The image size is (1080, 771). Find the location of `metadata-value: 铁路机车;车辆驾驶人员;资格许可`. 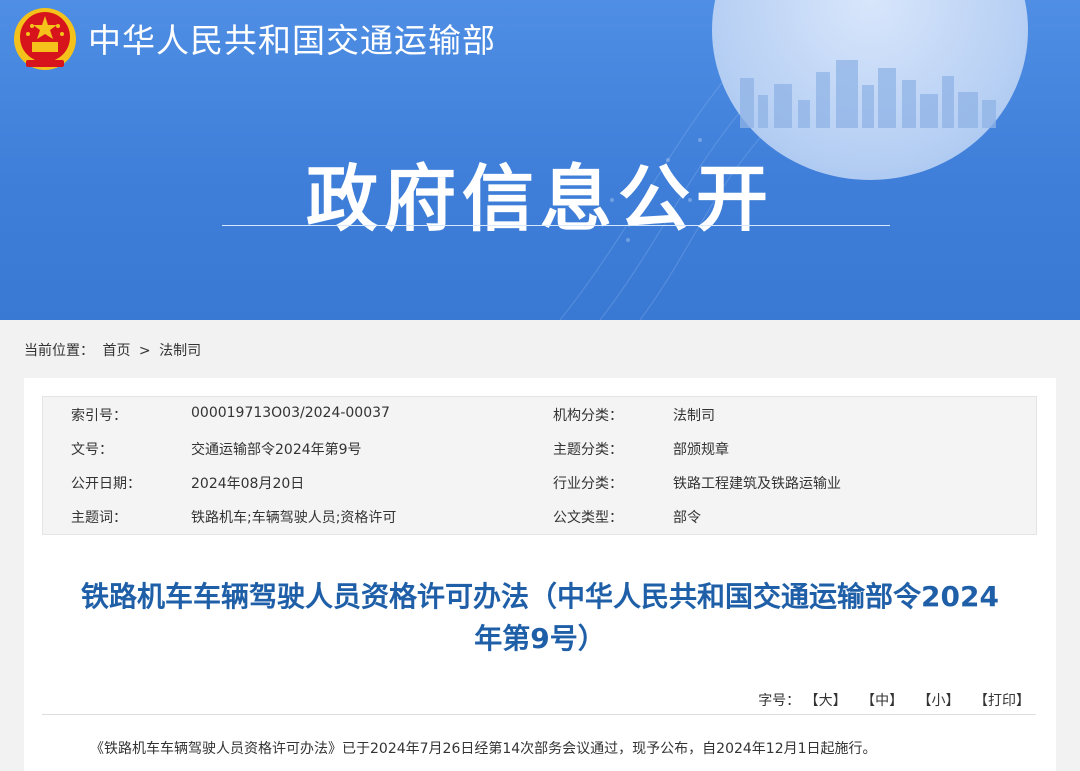

metadata-value: 铁路机车;车辆驾驶人员;资格许可 is located at coordinates (294, 518).